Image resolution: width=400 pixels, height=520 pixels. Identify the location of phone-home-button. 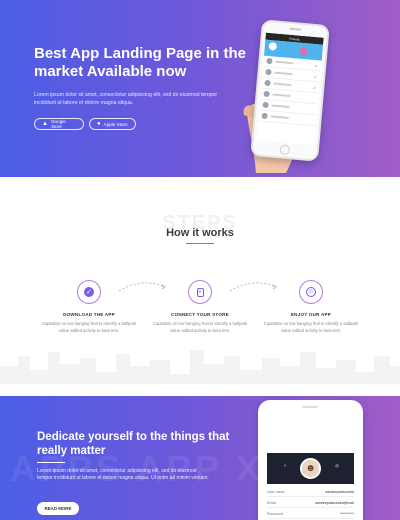
(285, 150).